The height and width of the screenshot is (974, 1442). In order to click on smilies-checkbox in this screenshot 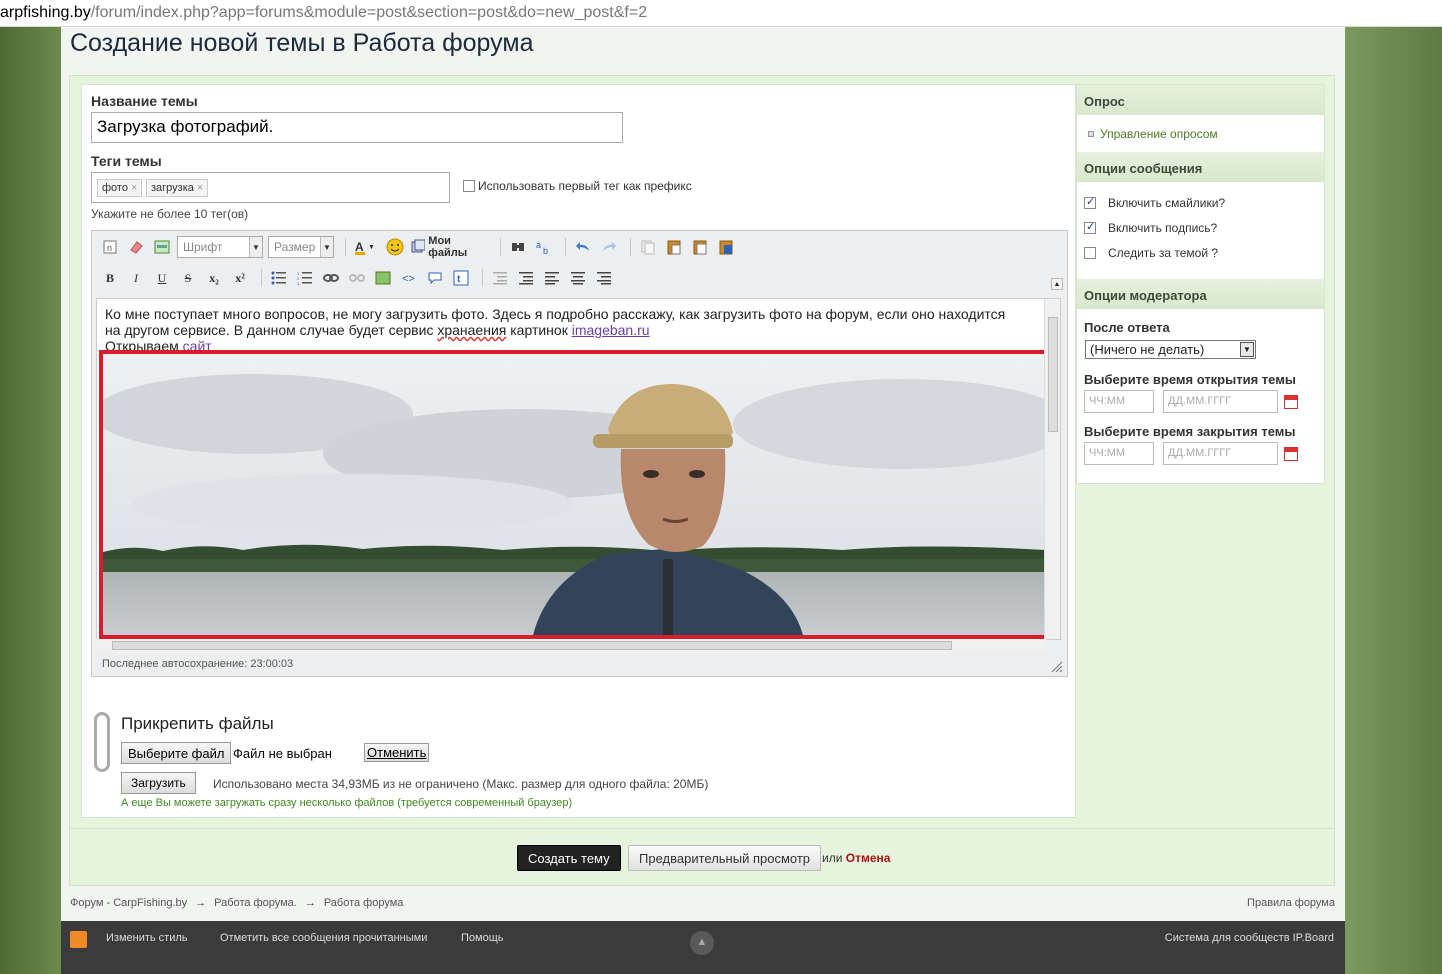, I will do `click(1090, 202)`.